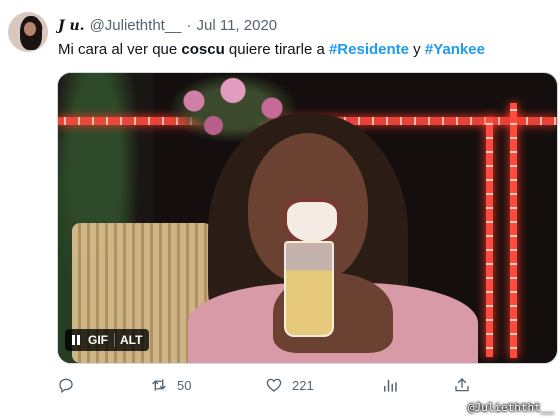 The width and height of the screenshot is (560, 418). Describe the element at coordinates (276, 49) in the screenshot. I see `tweet-text-part: quiere tirarle a` at that location.